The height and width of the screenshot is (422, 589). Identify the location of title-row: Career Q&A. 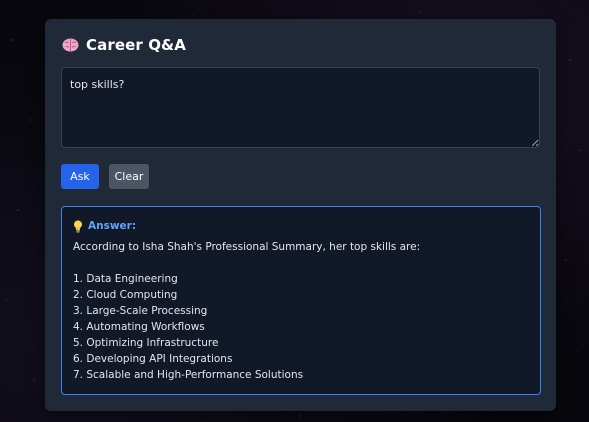
(124, 45).